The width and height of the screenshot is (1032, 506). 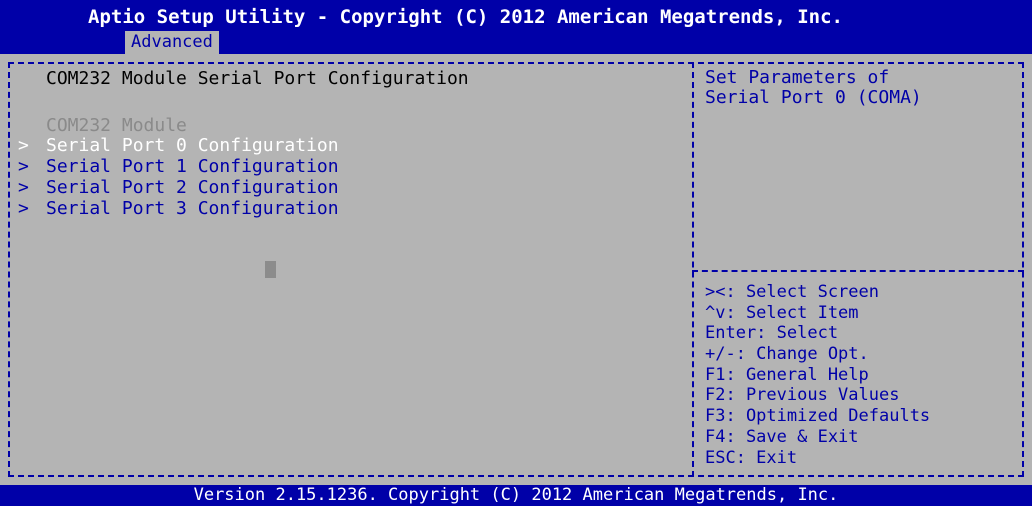 What do you see at coordinates (787, 354) in the screenshot?
I see `key-hint-change-opt: +/-: Change Opt.` at bounding box center [787, 354].